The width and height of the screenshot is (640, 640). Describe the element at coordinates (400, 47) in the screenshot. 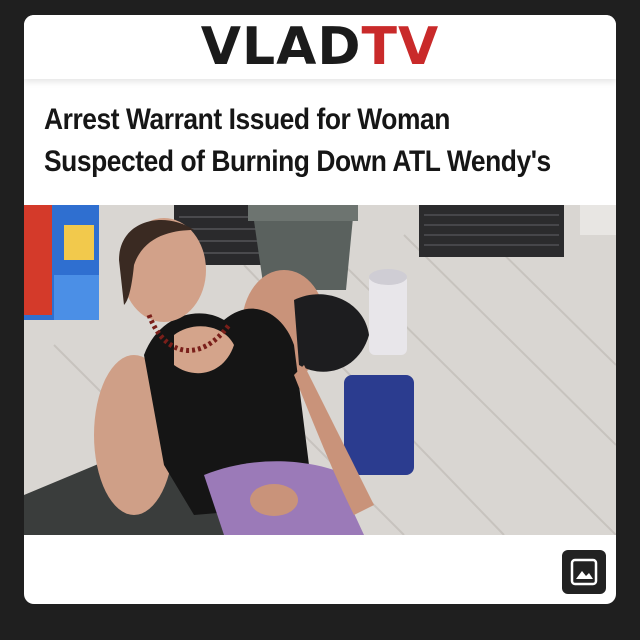

I see `brand-logo-tv: TV` at that location.